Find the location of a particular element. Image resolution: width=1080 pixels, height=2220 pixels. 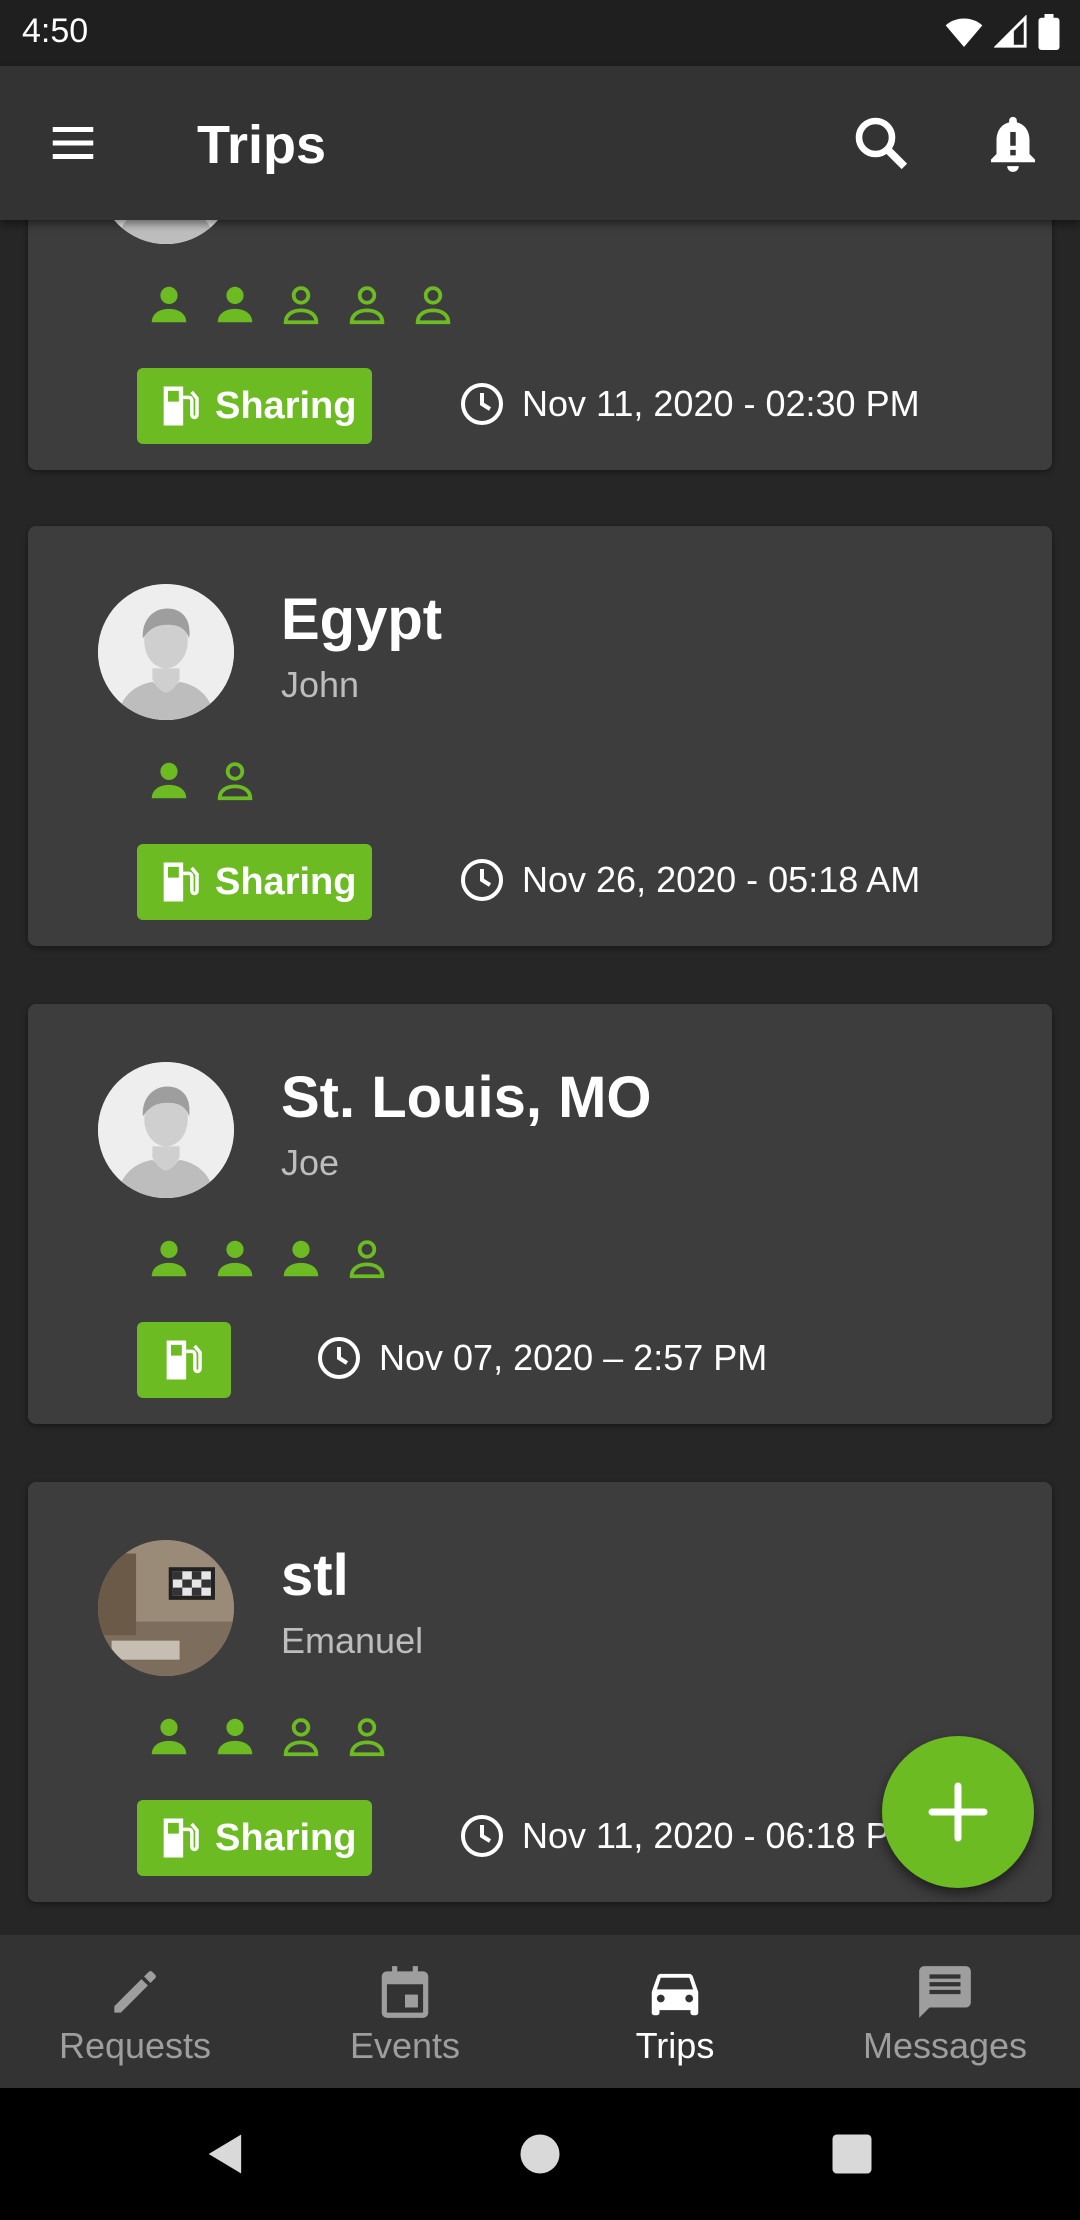

datetime-text: Nov 26, 2020 - 05:18 AM is located at coordinates (721, 879).